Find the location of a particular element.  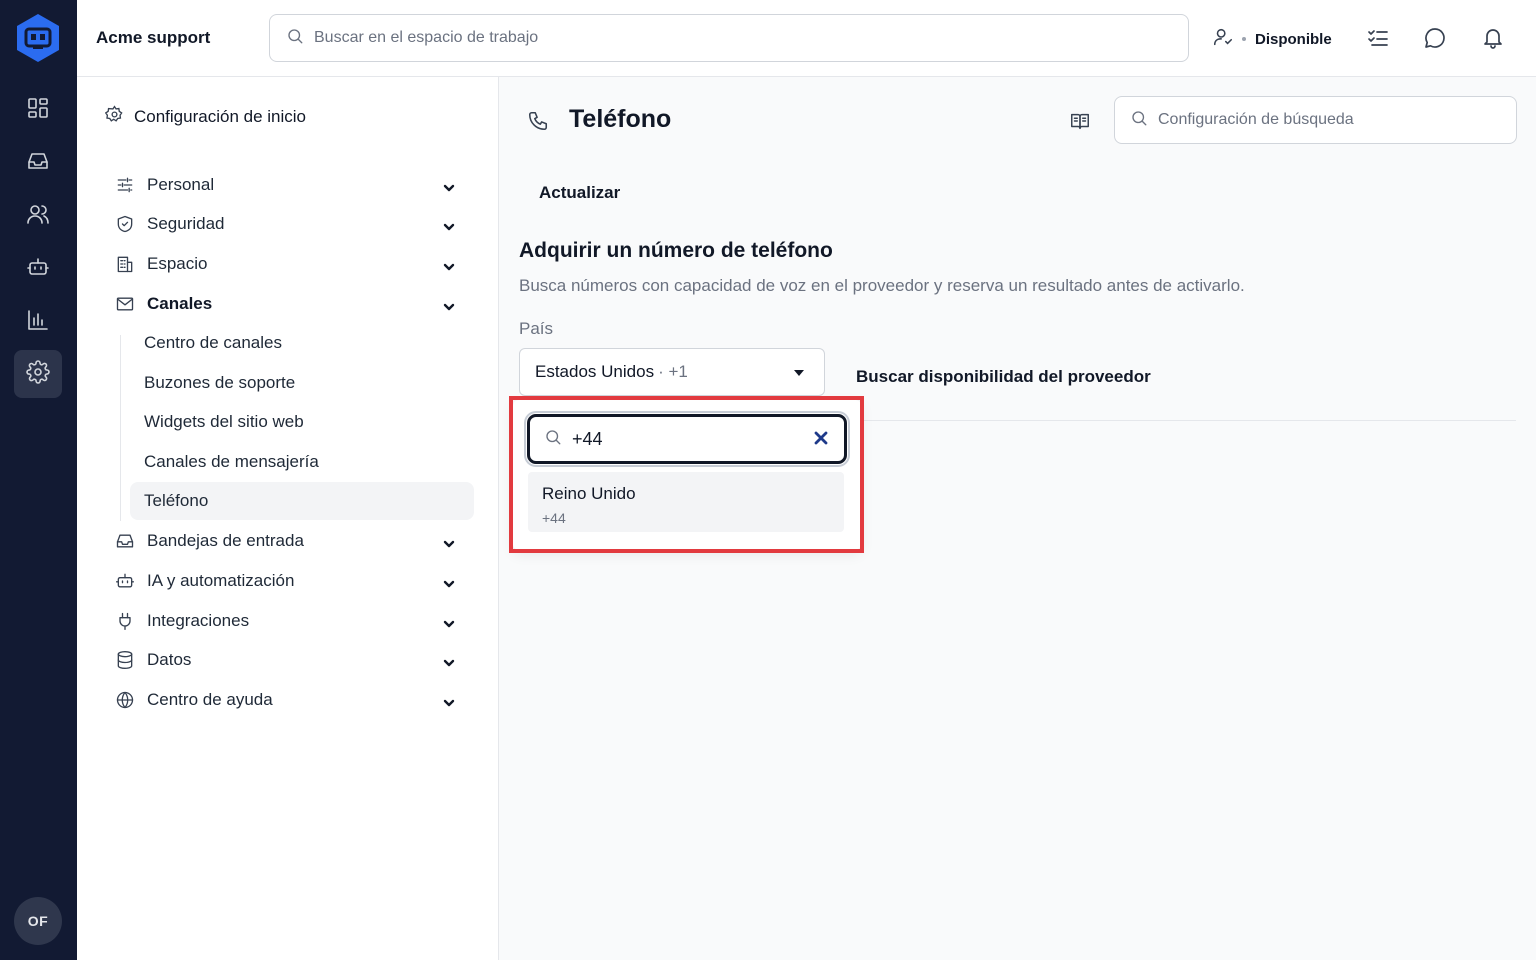

mail-icon is located at coordinates (125, 304).